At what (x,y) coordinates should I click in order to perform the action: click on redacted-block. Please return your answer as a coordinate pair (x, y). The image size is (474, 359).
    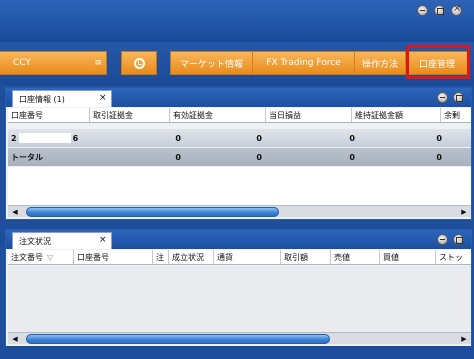
    Looking at the image, I should click on (44, 138).